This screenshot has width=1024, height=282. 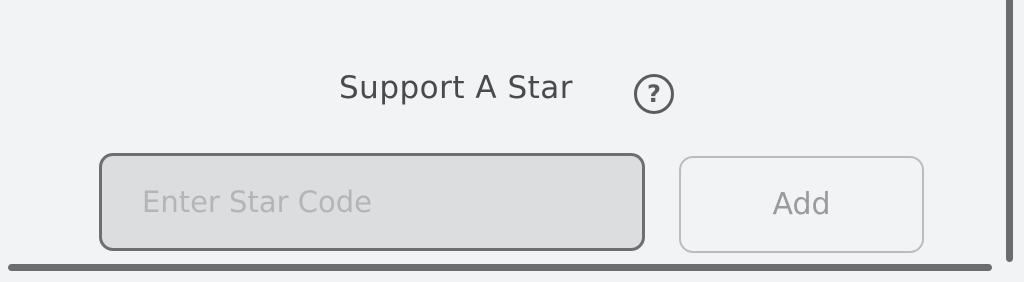 What do you see at coordinates (801, 204) in the screenshot?
I see `add-star-code-button: Add` at bounding box center [801, 204].